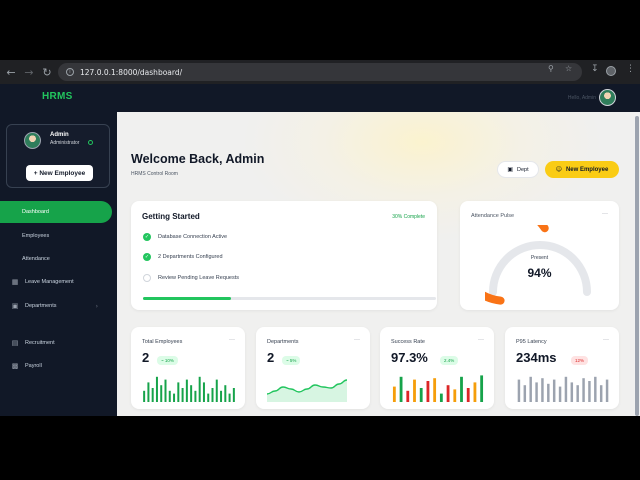 The image size is (640, 480). What do you see at coordinates (14, 212) in the screenshot?
I see `dashboard-icon` at bounding box center [14, 212].